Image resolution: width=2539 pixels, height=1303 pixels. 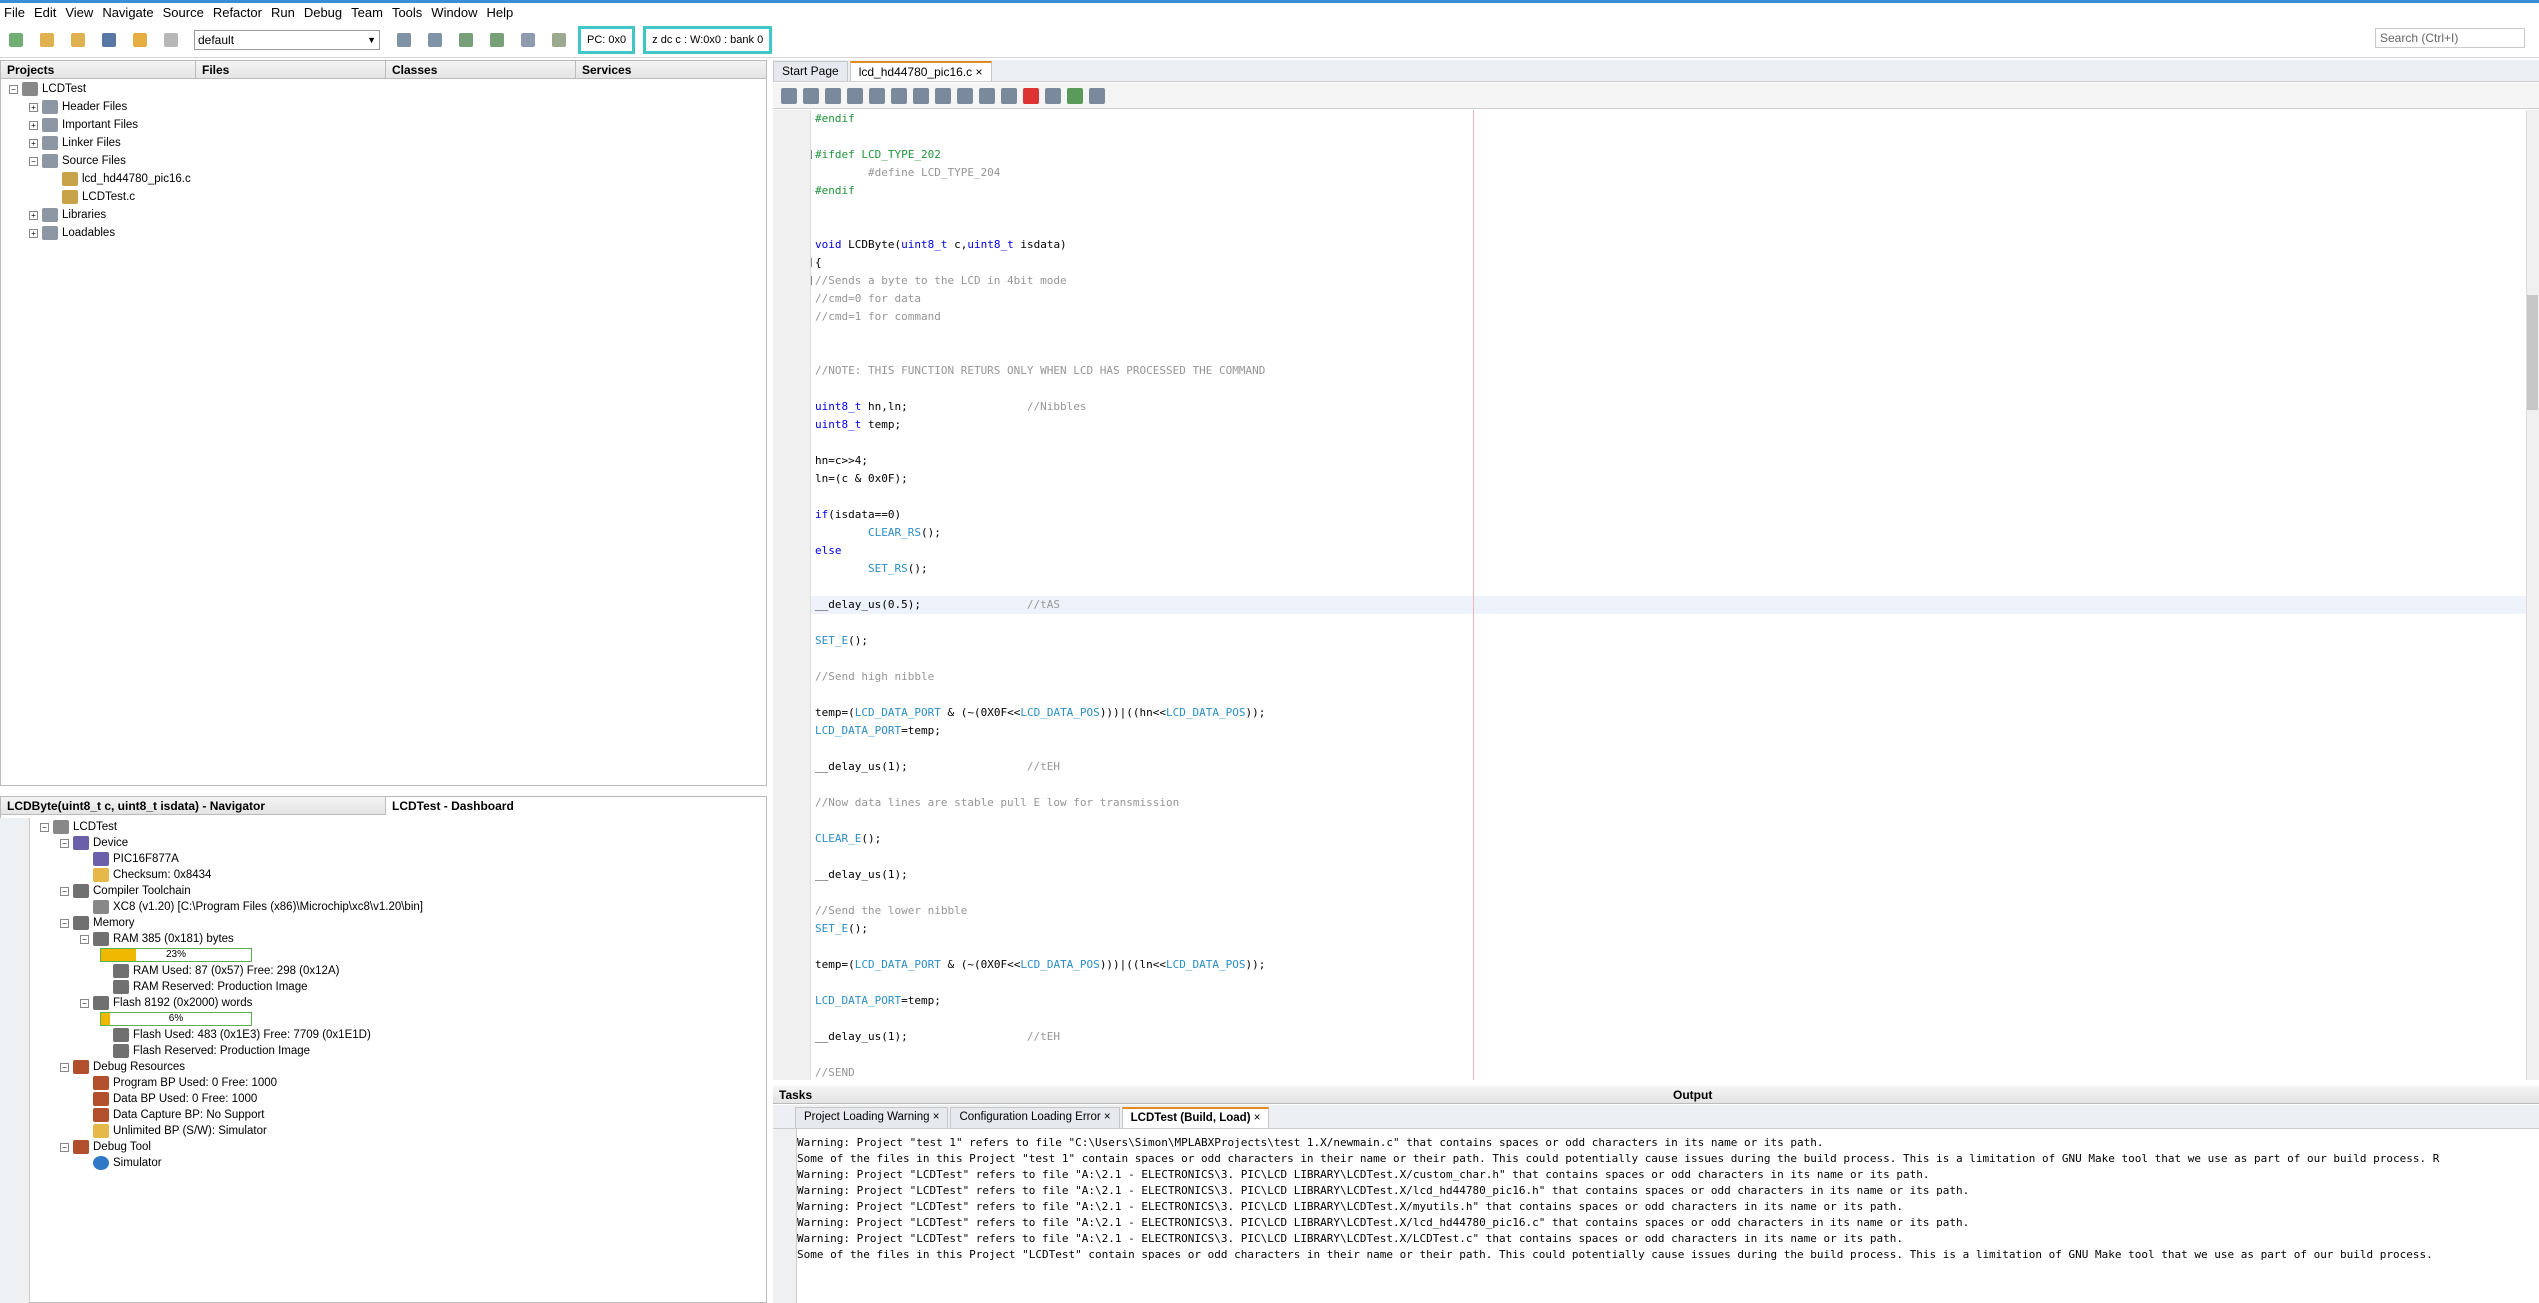 What do you see at coordinates (795, 1095) in the screenshot?
I see `tasks-title: Tasks` at bounding box center [795, 1095].